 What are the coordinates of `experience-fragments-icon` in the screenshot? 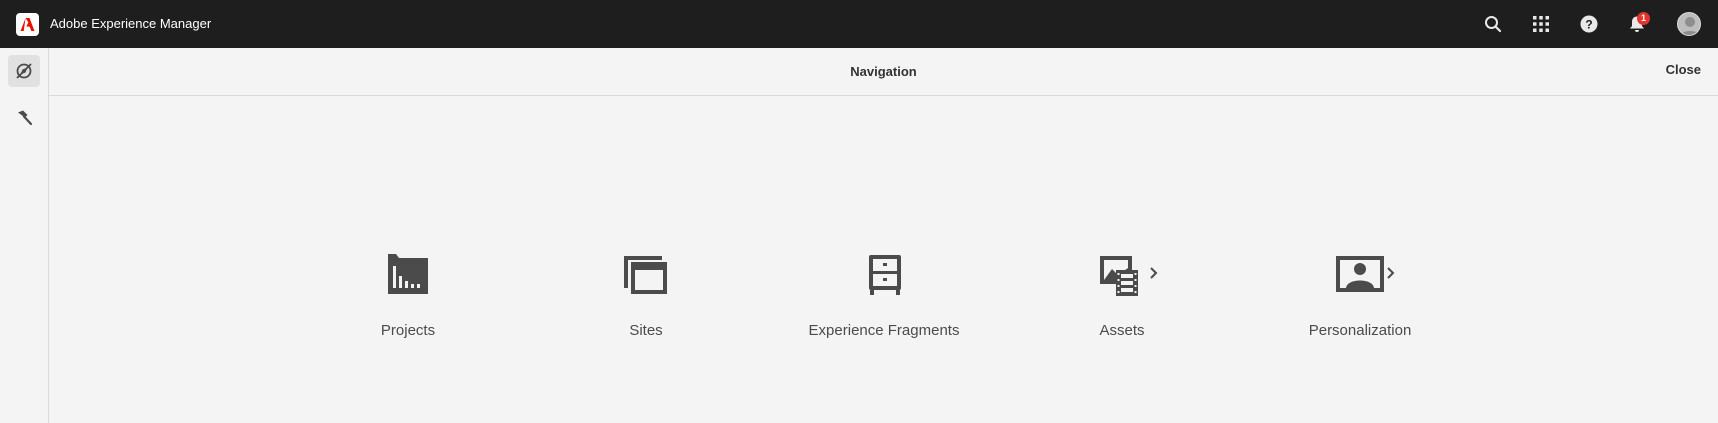 It's located at (884, 272).